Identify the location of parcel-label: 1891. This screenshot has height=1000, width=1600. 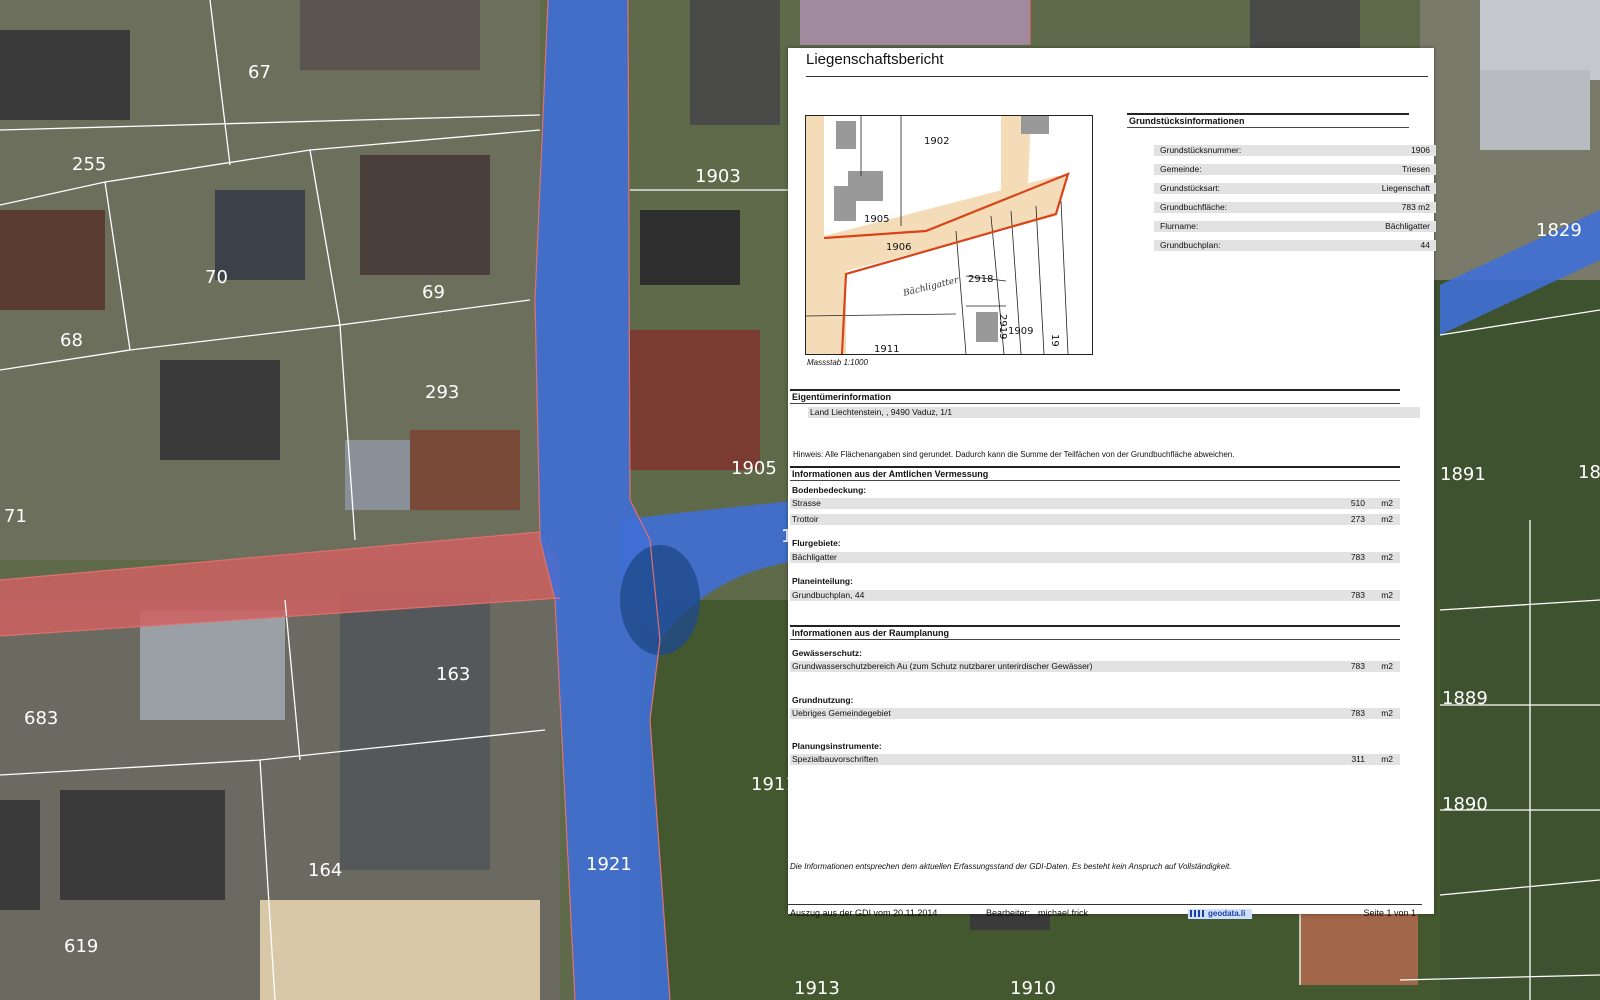
(1463, 474).